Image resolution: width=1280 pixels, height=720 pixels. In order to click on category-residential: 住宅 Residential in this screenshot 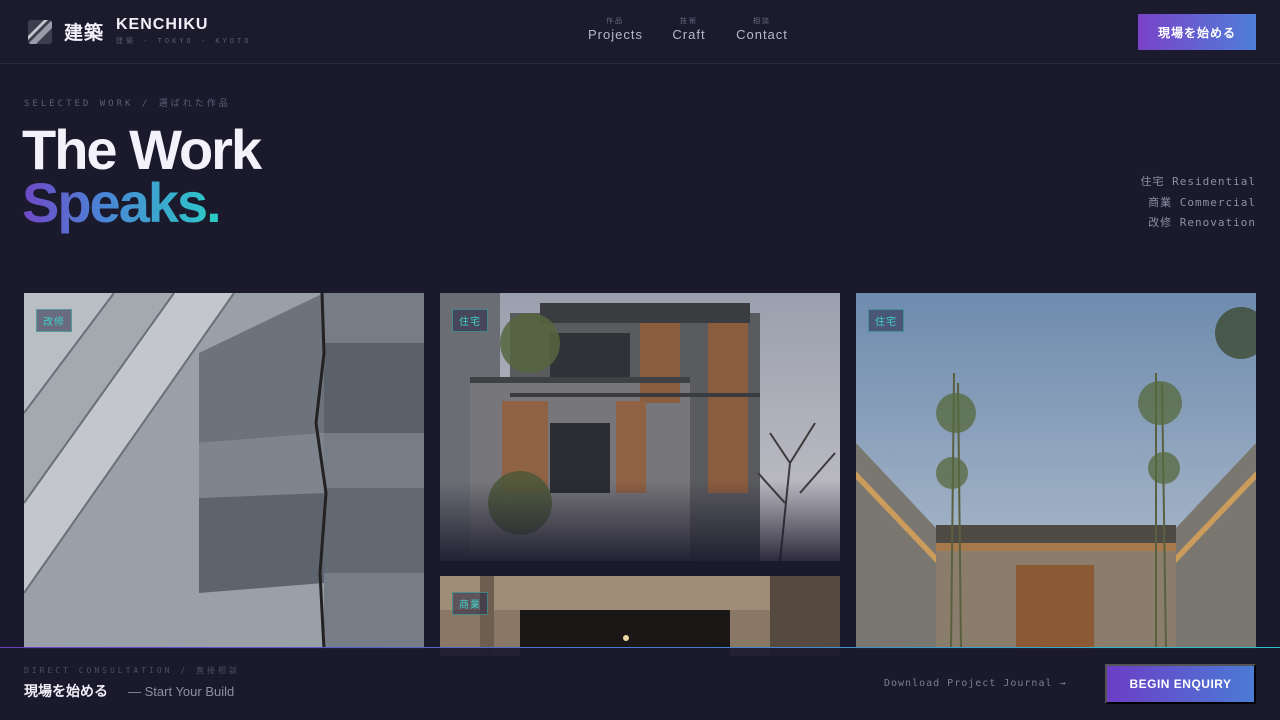, I will do `click(1198, 182)`.